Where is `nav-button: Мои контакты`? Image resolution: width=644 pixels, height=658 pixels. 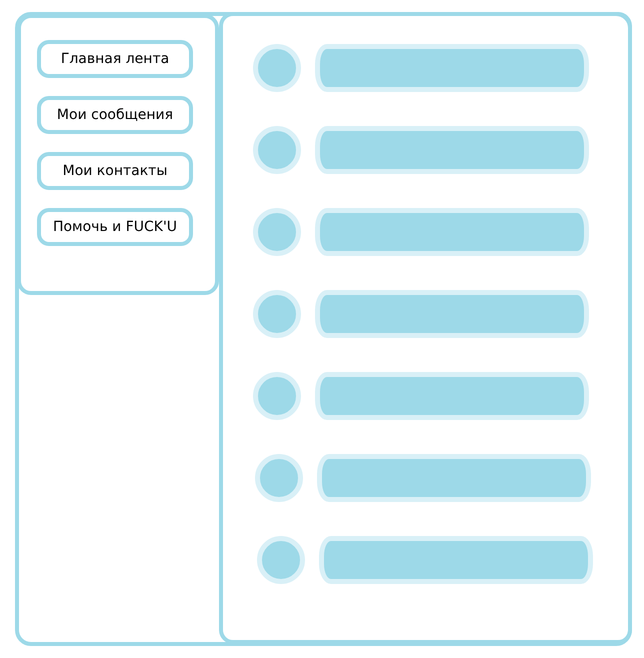
nav-button: Мои контакты is located at coordinates (115, 171).